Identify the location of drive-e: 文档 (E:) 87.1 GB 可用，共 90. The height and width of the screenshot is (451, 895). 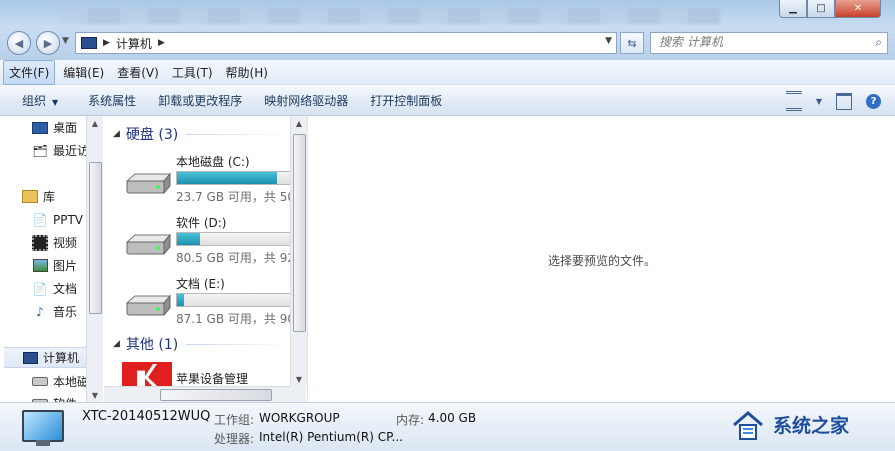
(197, 305).